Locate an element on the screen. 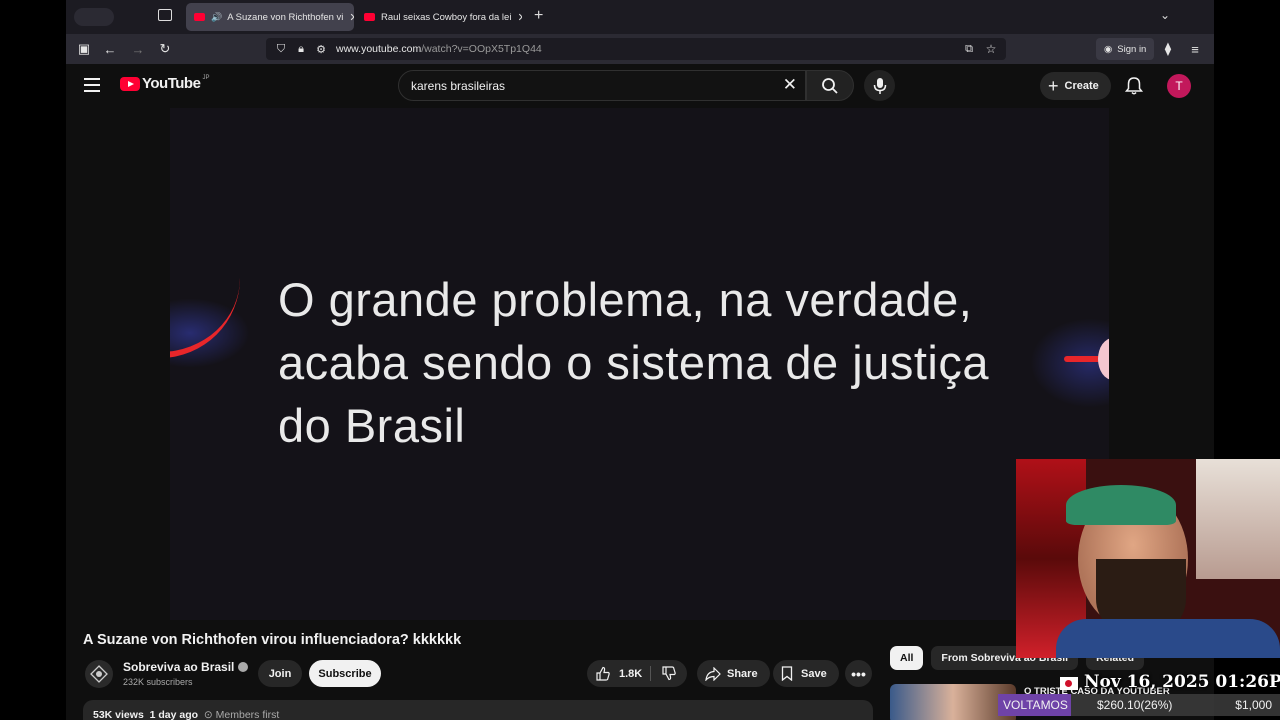  streamer-cap is located at coordinates (1121, 505).